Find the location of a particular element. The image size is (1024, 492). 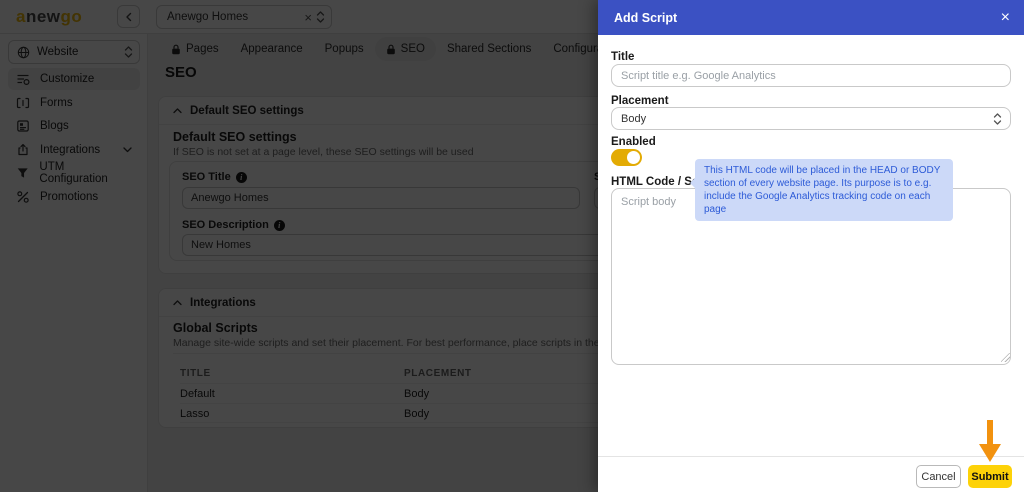

modal-title: Add Script is located at coordinates (646, 17).